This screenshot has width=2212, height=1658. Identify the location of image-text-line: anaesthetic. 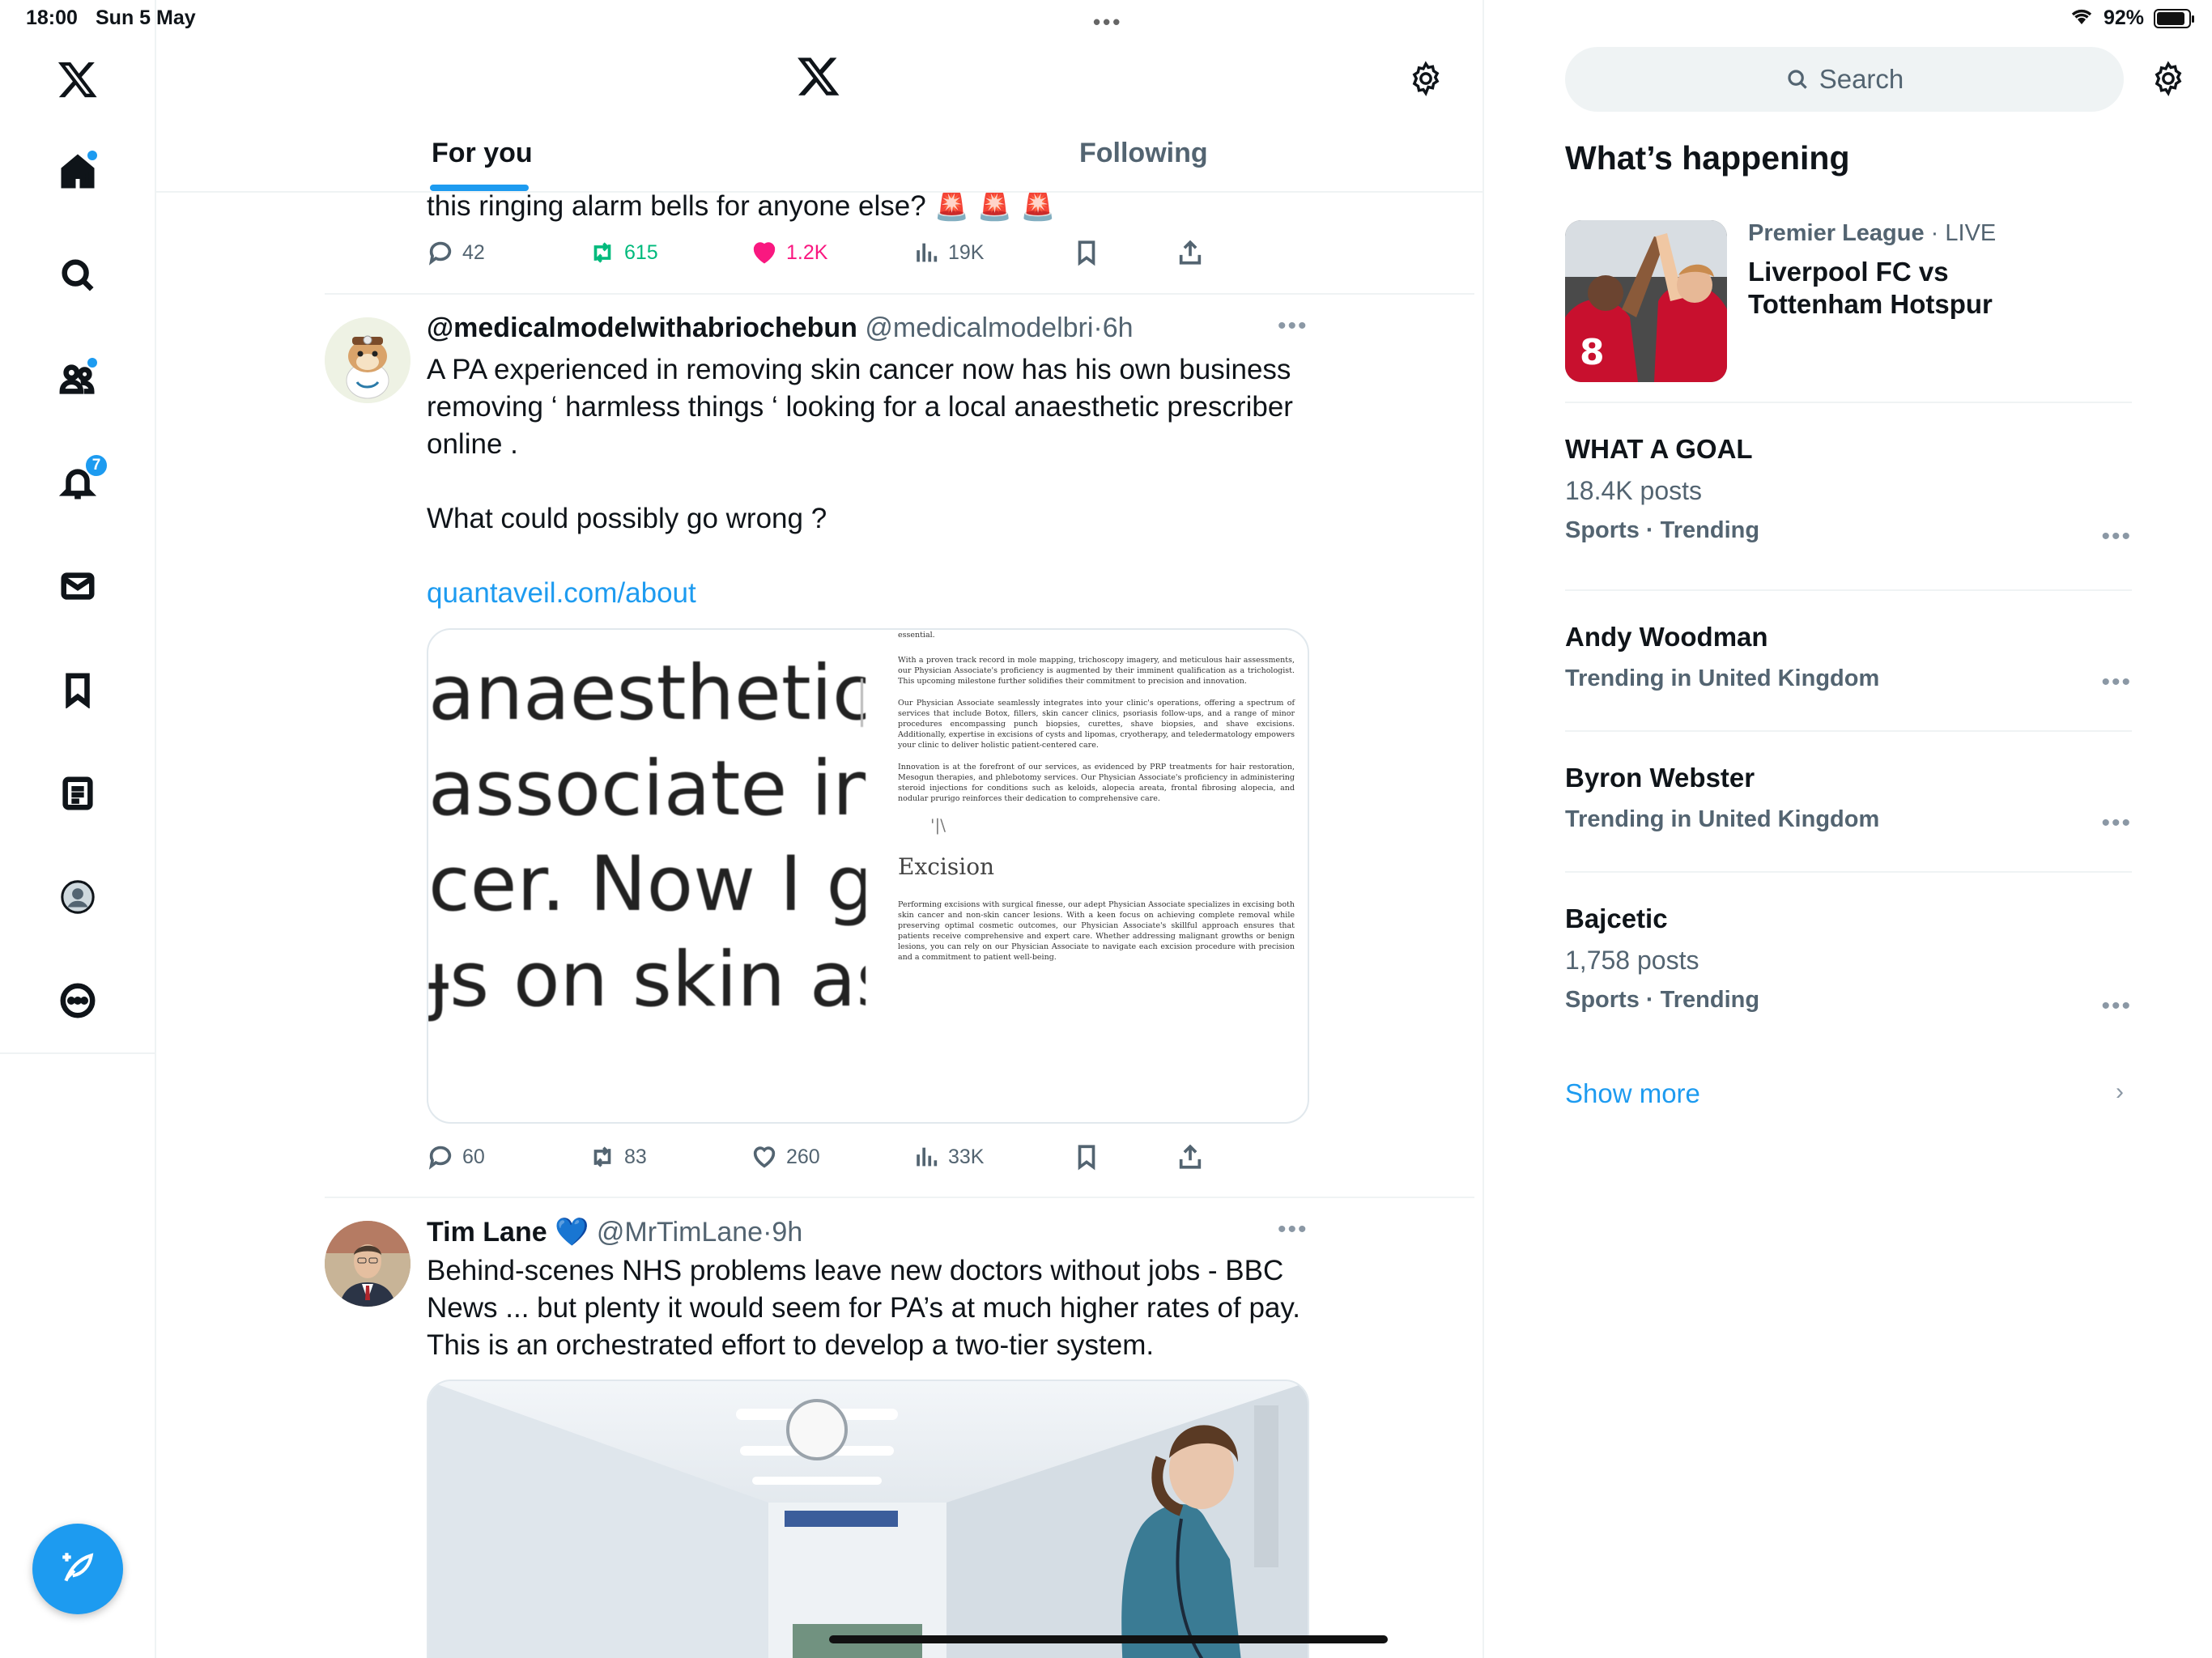
(647, 693).